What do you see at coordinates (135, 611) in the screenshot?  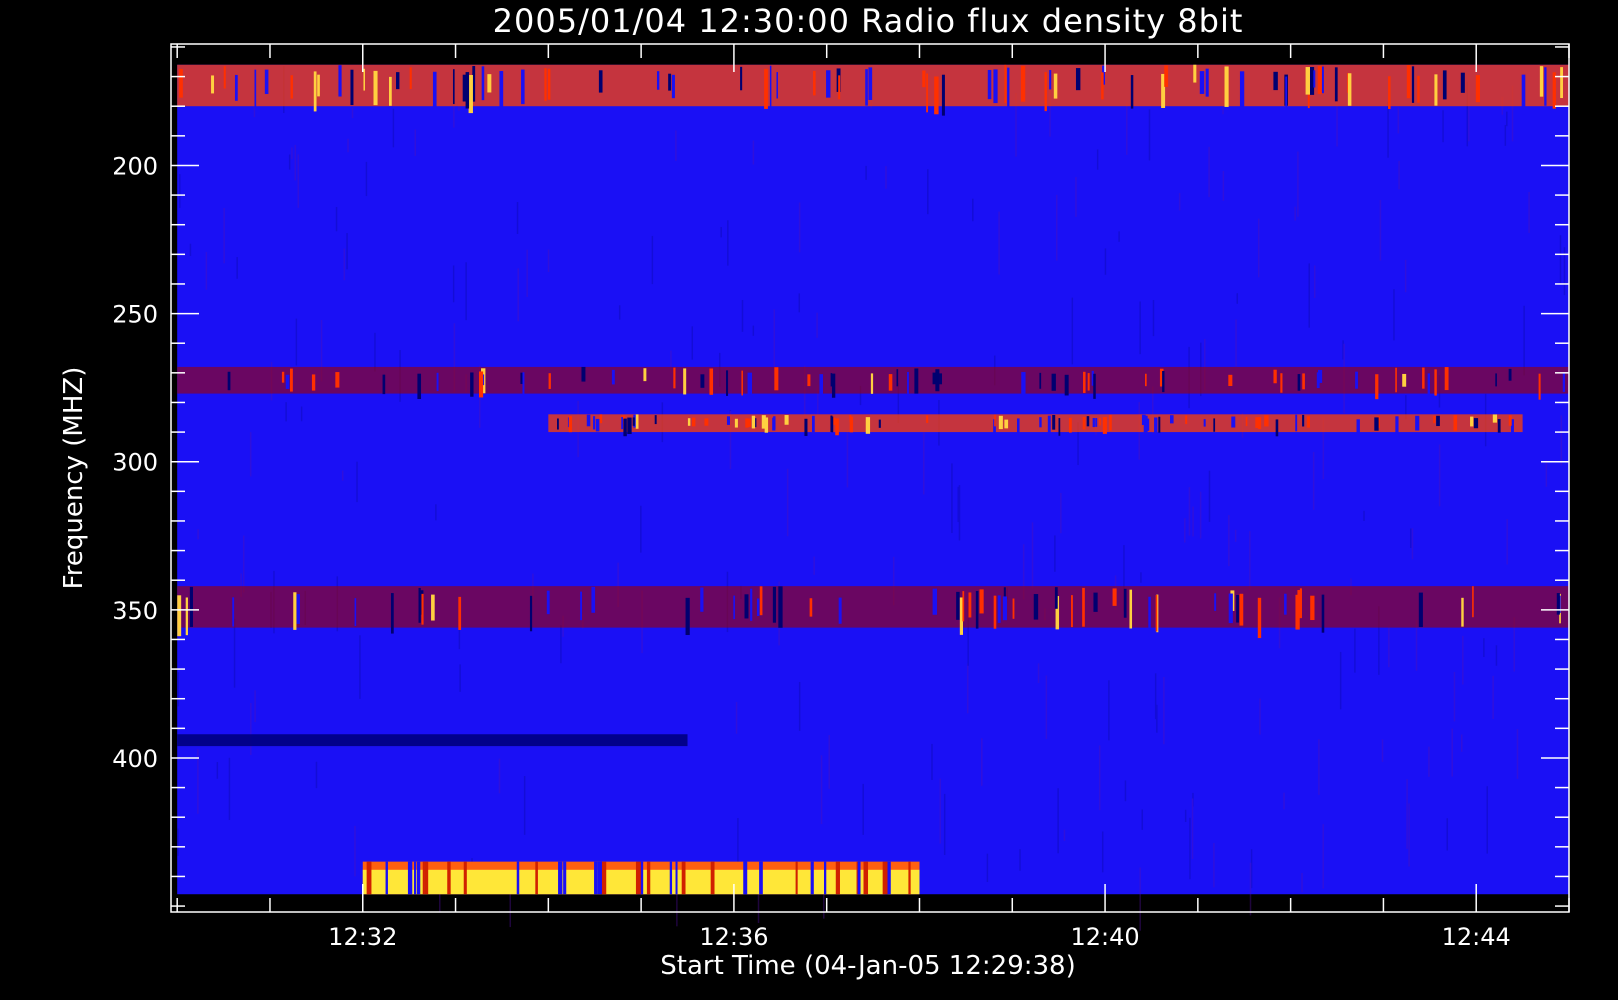 I see `y-tick-label: 350` at bounding box center [135, 611].